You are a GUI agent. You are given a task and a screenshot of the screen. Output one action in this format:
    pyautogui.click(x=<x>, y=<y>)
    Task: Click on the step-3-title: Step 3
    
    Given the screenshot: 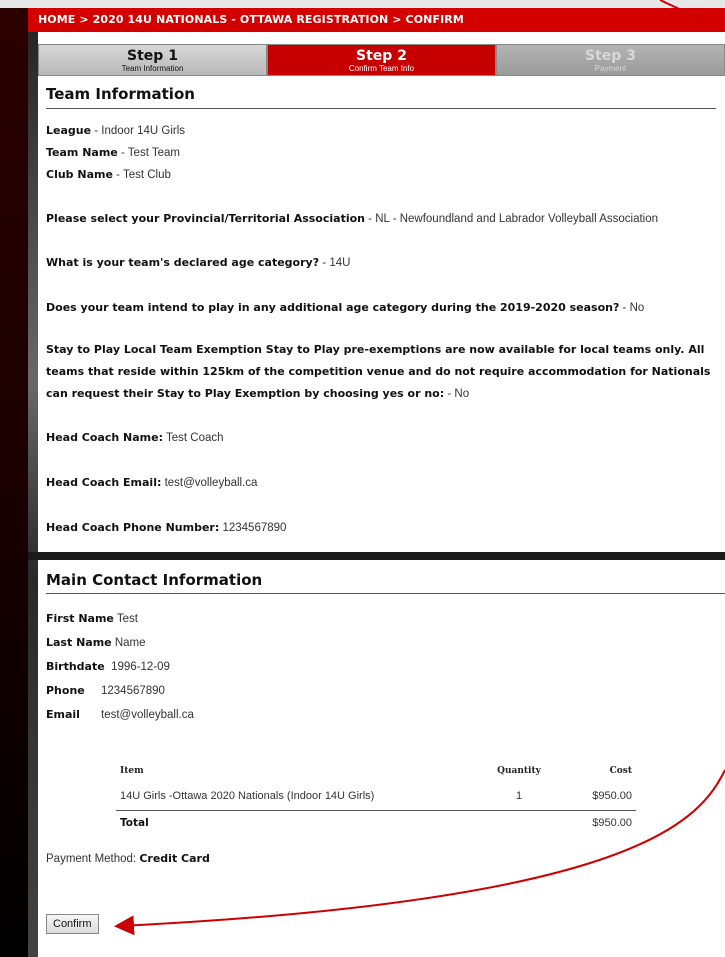 What is the action you would take?
    pyautogui.click(x=610, y=56)
    